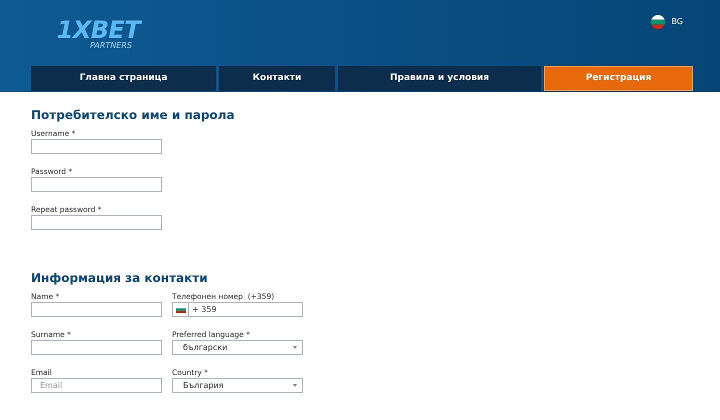  Describe the element at coordinates (237, 385) in the screenshot. I see `select-dropdown: България` at that location.